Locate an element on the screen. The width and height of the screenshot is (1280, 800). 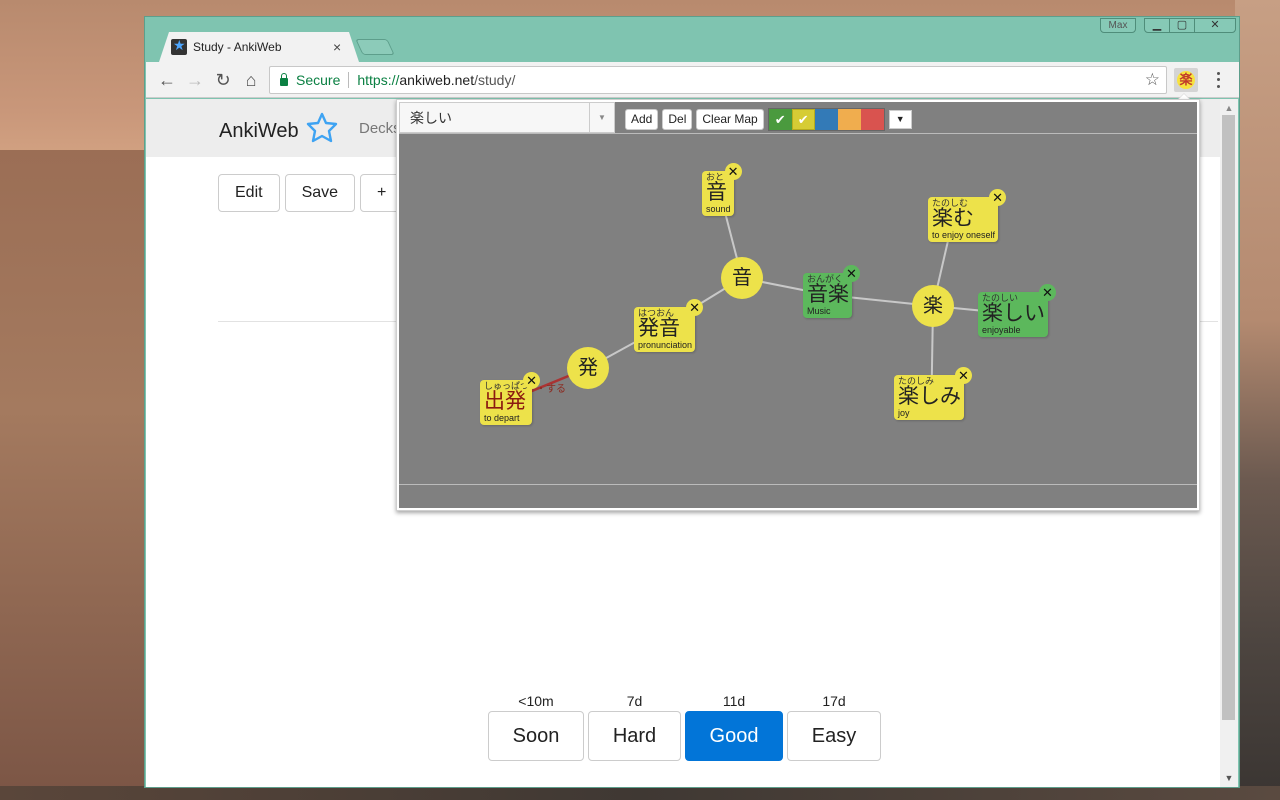
page-scrollbar: ▲ ▼ is located at coordinates (1229, 443).